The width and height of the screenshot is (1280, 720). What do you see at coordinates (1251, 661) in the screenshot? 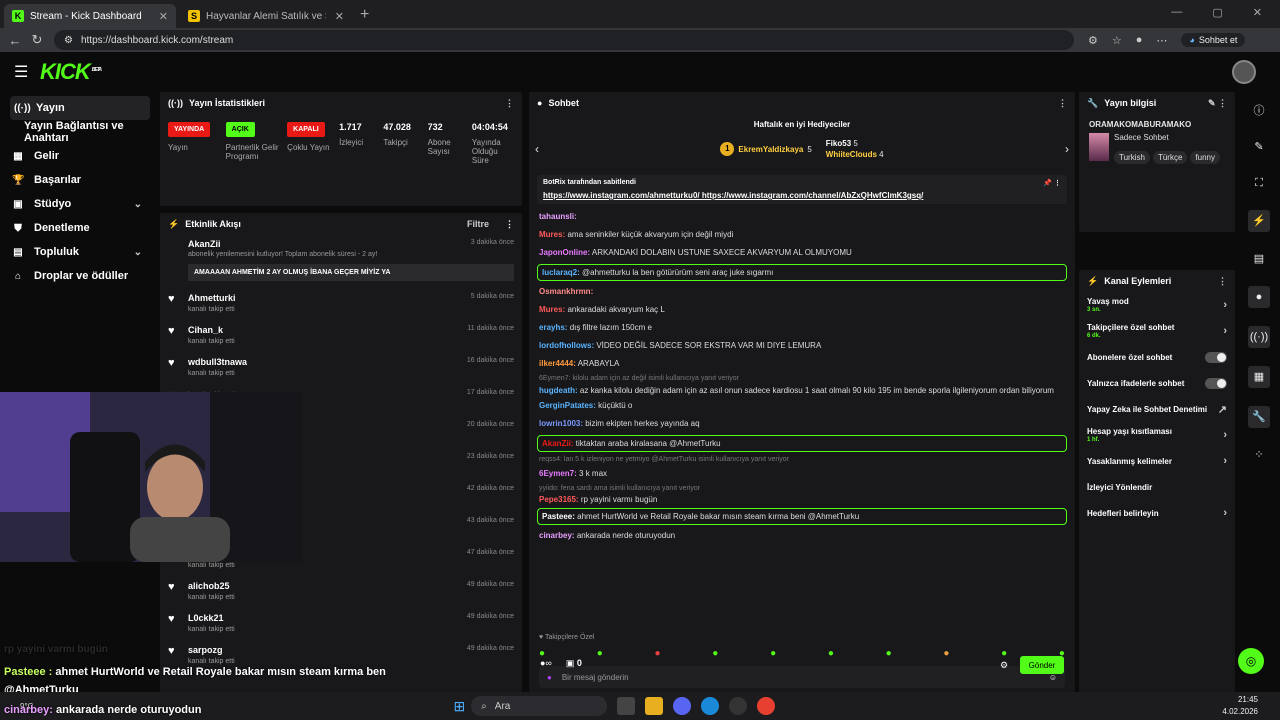
I see `help-icon: ◎` at bounding box center [1251, 661].